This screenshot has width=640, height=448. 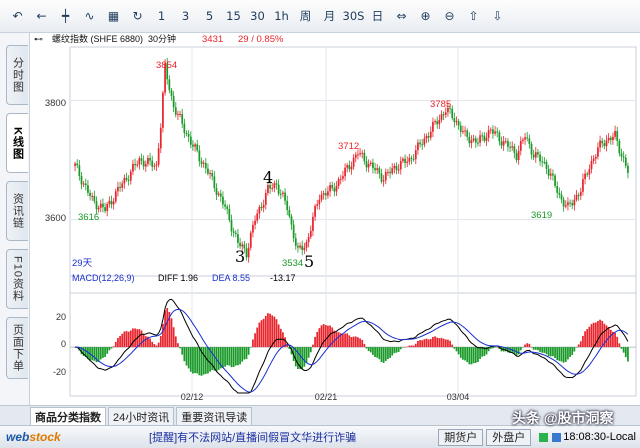 What do you see at coordinates (353, 16) in the screenshot?
I see `period-30s: 30S` at bounding box center [353, 16].